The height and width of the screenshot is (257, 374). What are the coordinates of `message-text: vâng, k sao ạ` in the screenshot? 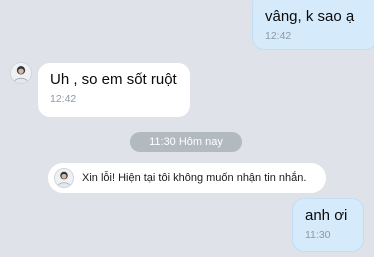 It's located at (310, 16).